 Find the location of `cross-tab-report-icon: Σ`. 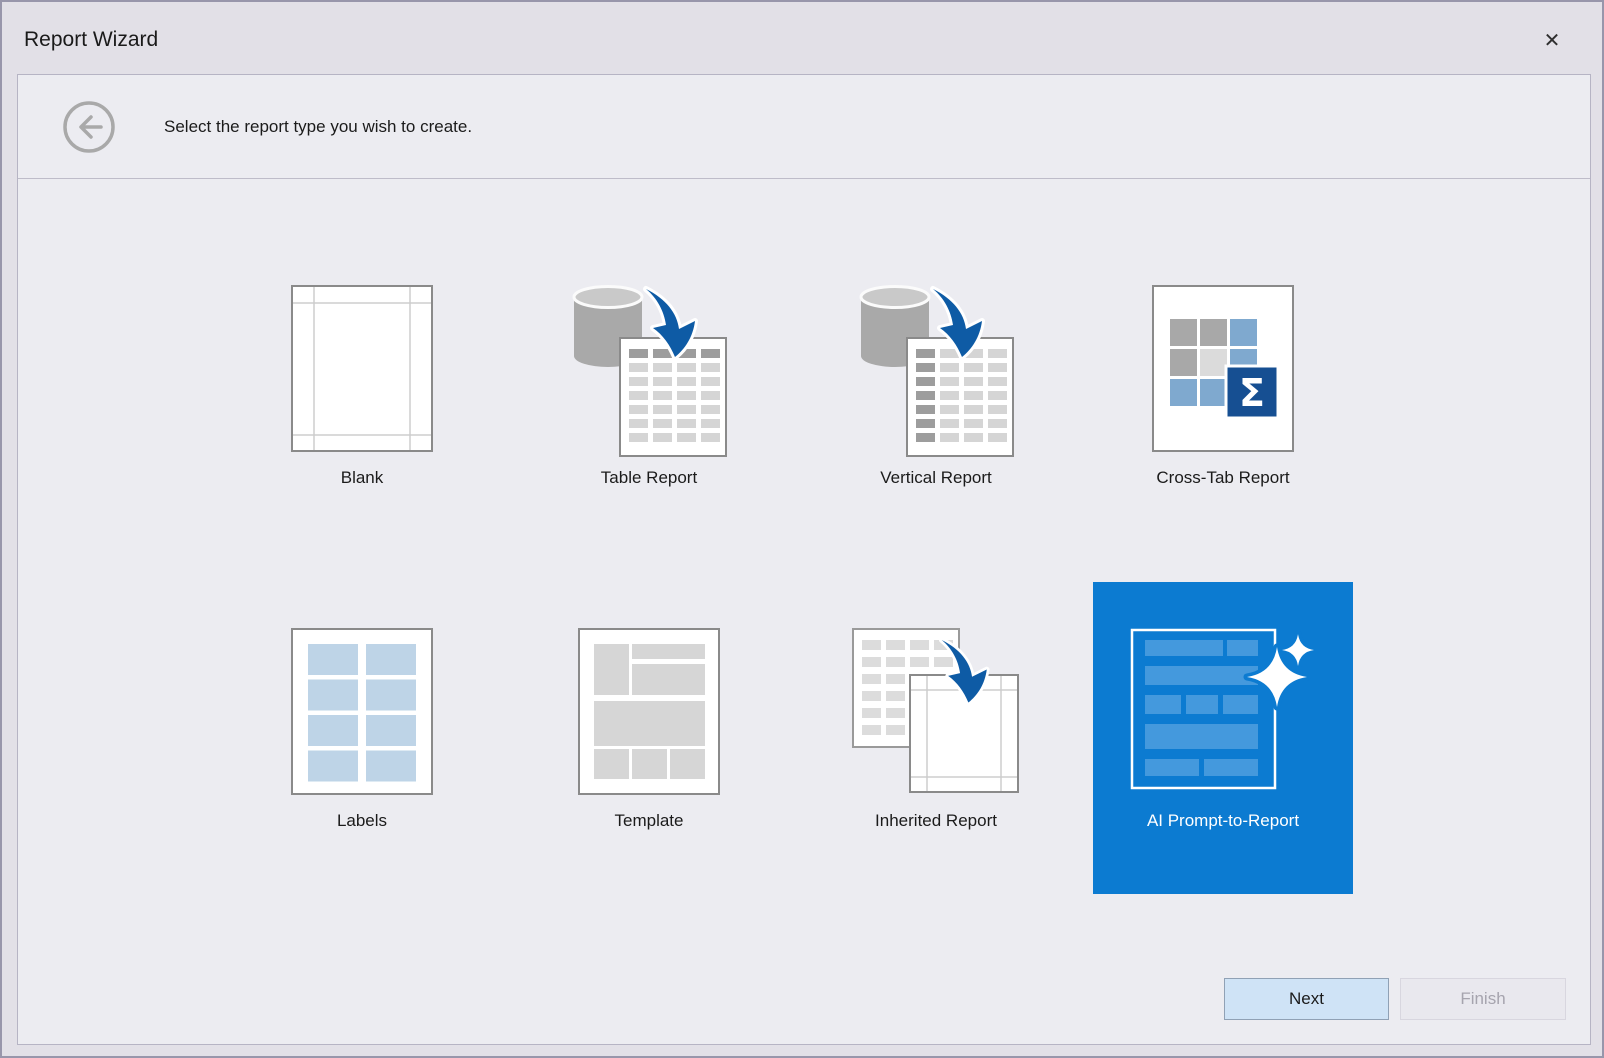

cross-tab-report-icon: Σ is located at coordinates (1223, 369).